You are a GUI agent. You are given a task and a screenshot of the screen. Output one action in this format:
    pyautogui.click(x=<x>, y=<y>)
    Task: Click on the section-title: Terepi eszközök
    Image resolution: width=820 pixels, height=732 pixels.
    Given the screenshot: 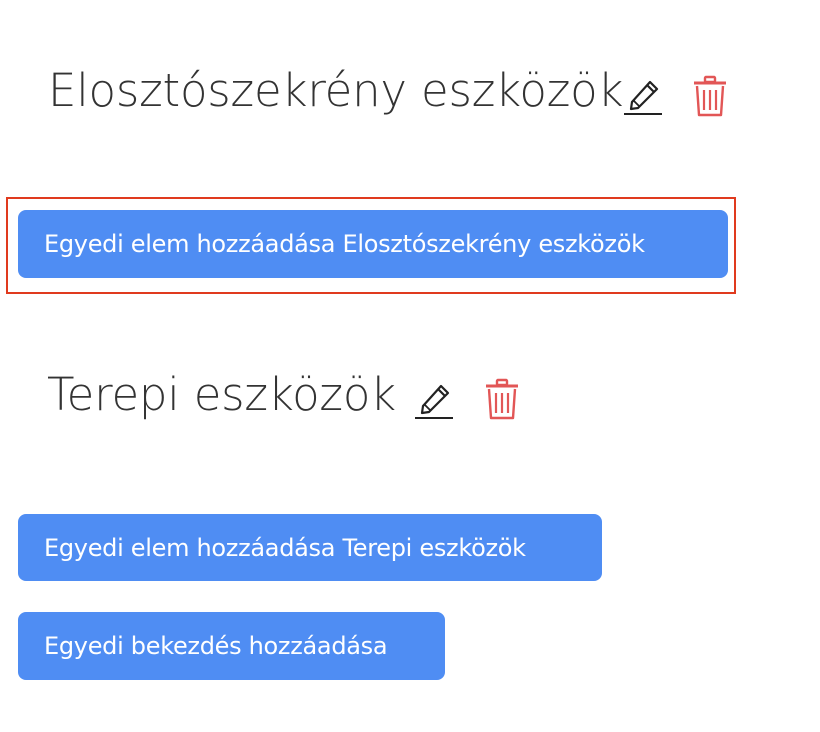 What is the action you would take?
    pyautogui.click(x=222, y=394)
    